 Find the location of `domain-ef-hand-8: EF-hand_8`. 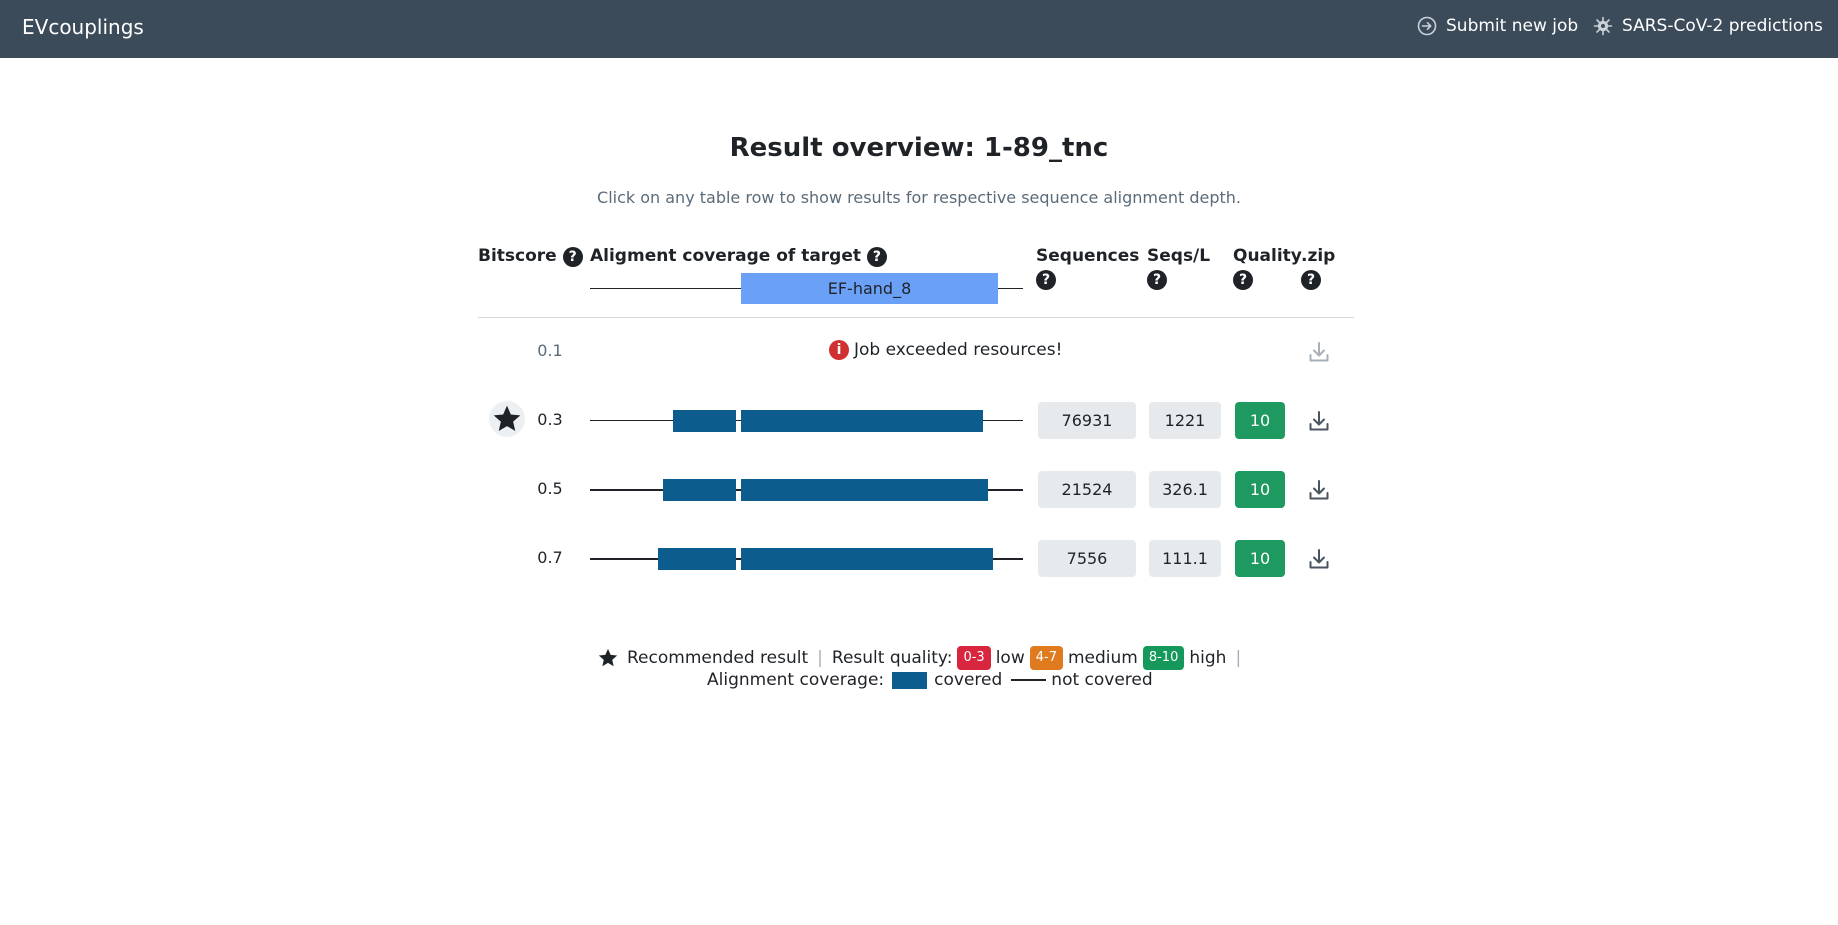

domain-ef-hand-8: EF-hand_8 is located at coordinates (869, 288).